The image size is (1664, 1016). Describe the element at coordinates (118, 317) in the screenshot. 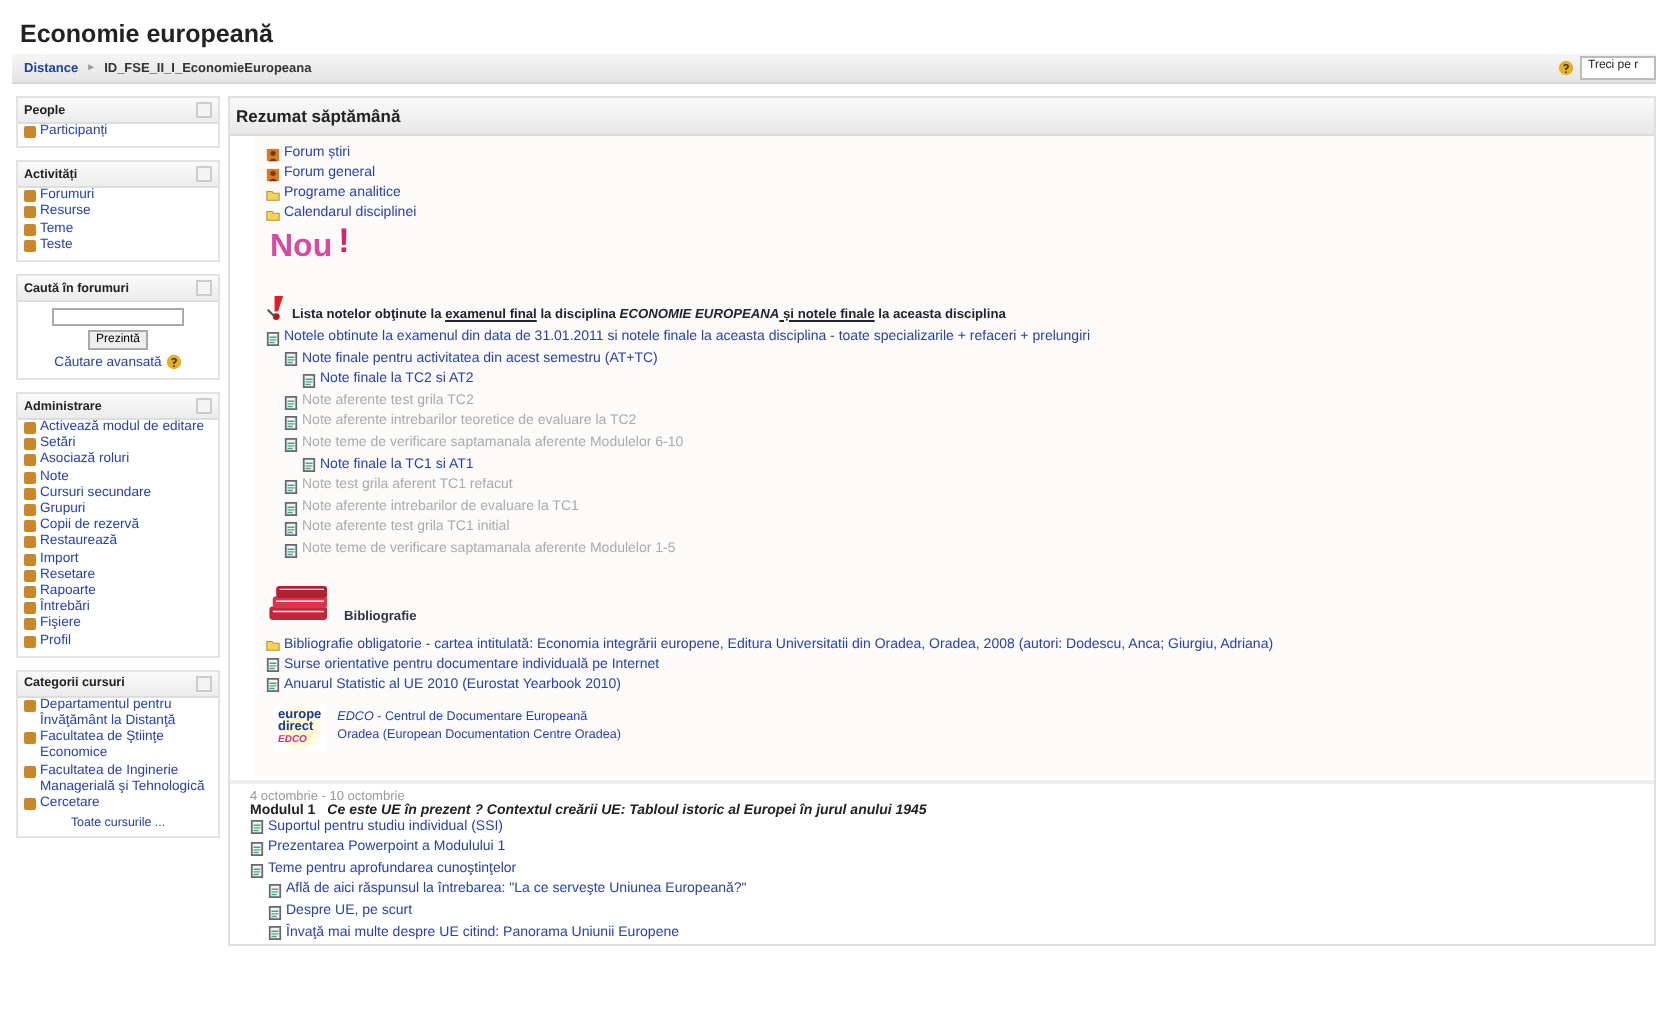

I see `search-field` at that location.